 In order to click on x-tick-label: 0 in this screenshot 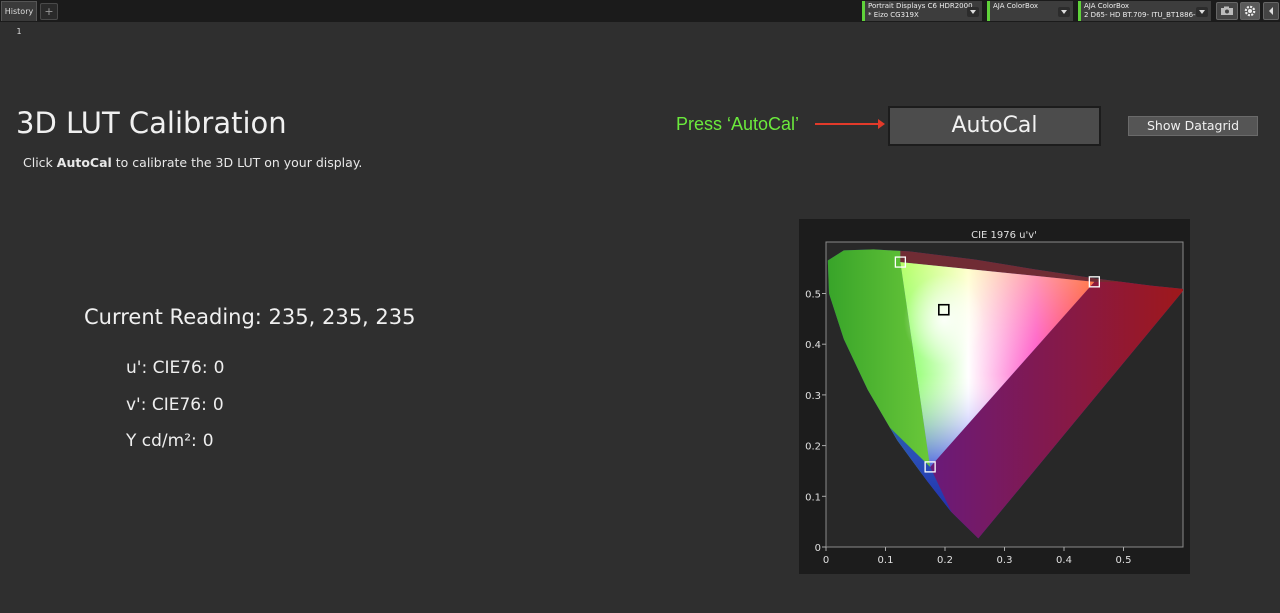, I will do `click(826, 560)`.